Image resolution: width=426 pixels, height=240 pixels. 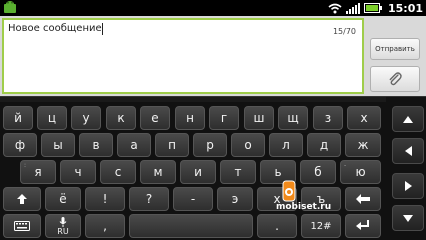 I want to click on keyboard-icon, so click(x=22, y=226).